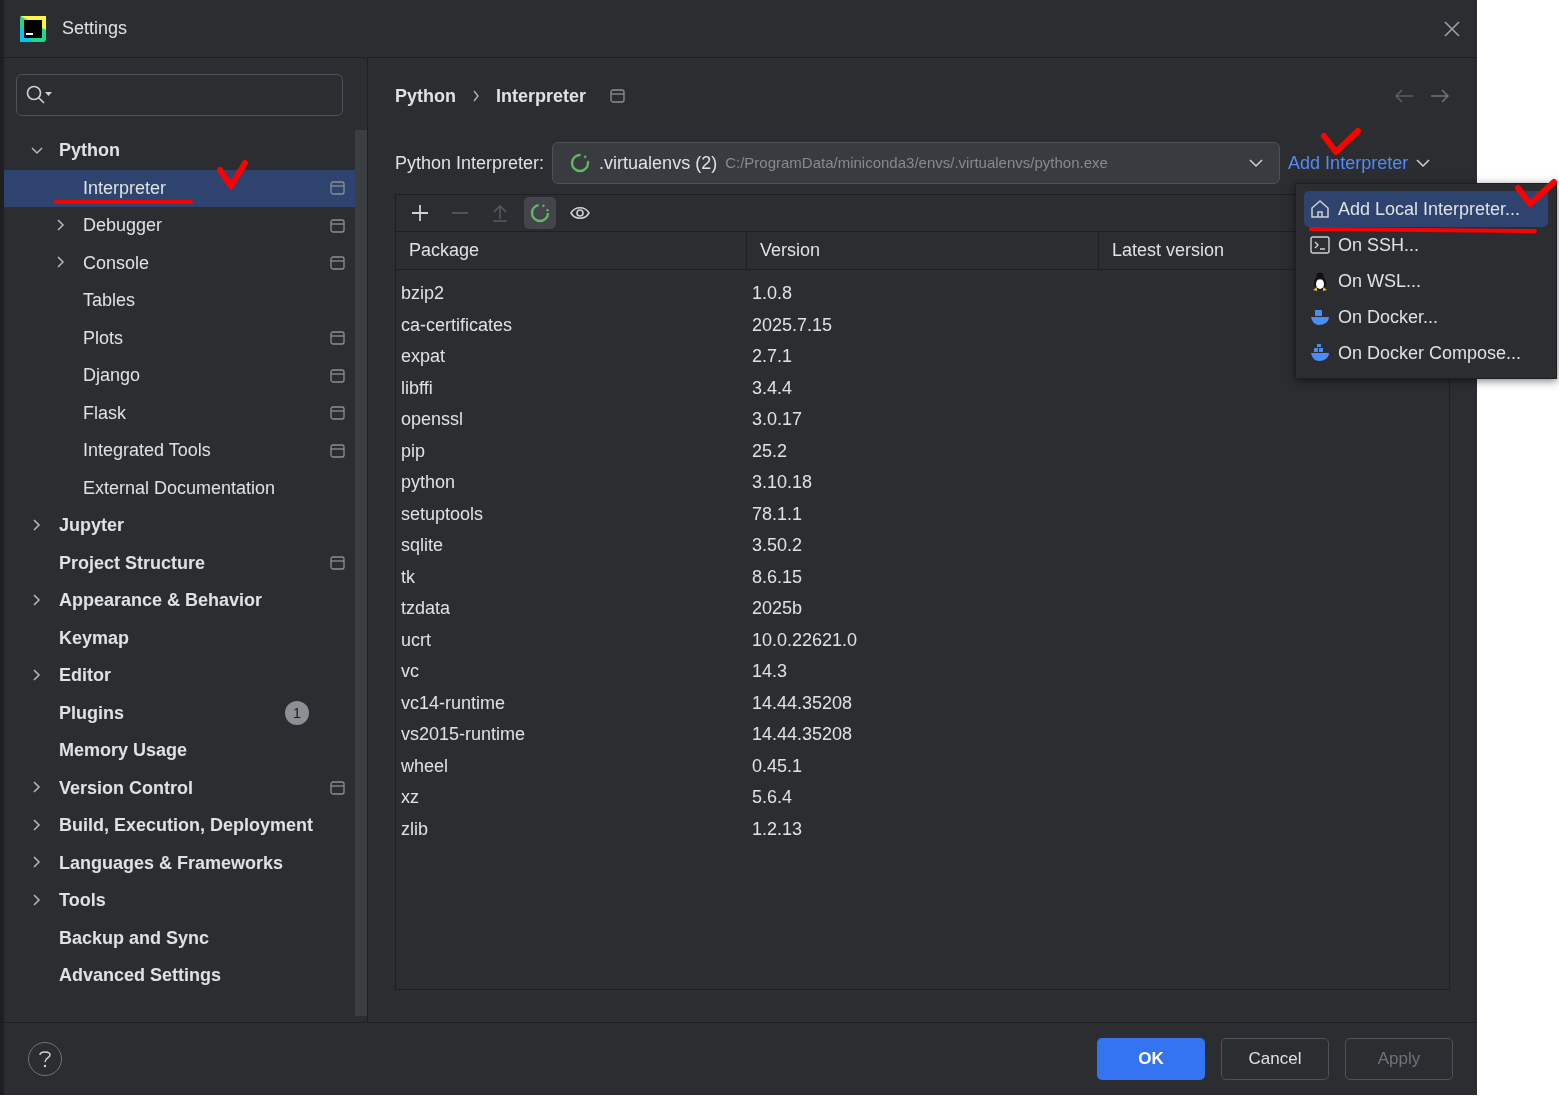 This screenshot has width=1559, height=1101. Describe the element at coordinates (297, 713) in the screenshot. I see `count-badge: 1` at that location.